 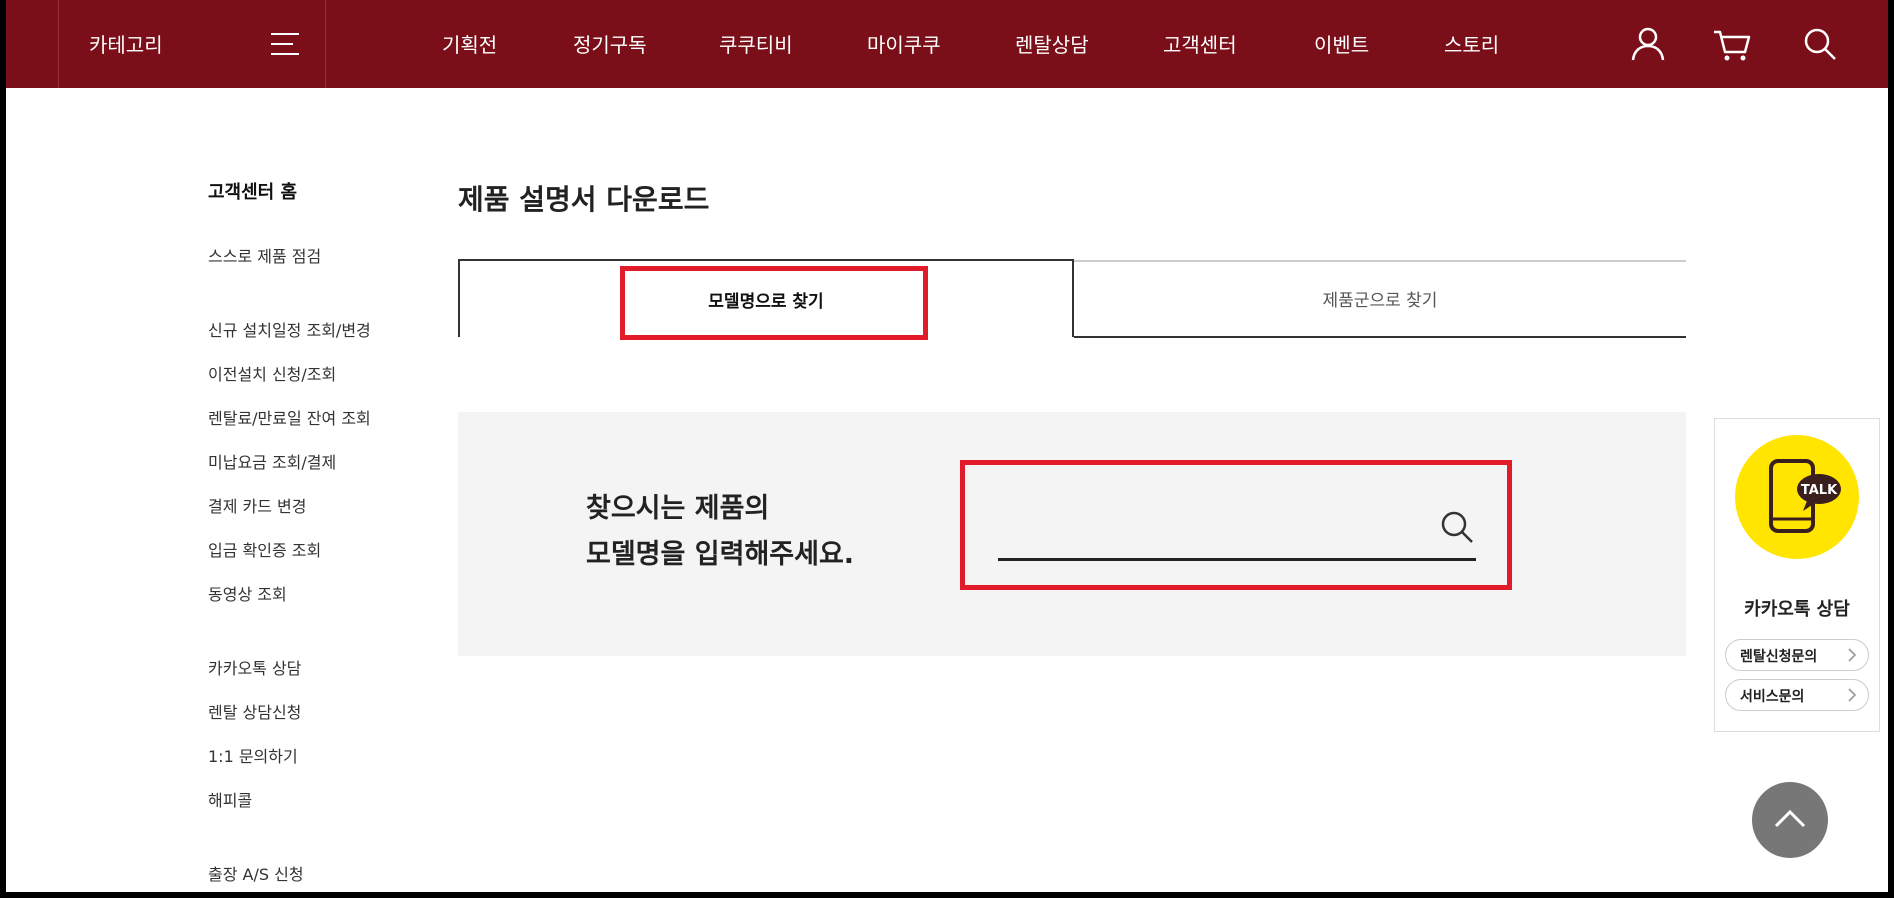 What do you see at coordinates (584, 199) in the screenshot?
I see `page-title: 제품 설명서 다운로드` at bounding box center [584, 199].